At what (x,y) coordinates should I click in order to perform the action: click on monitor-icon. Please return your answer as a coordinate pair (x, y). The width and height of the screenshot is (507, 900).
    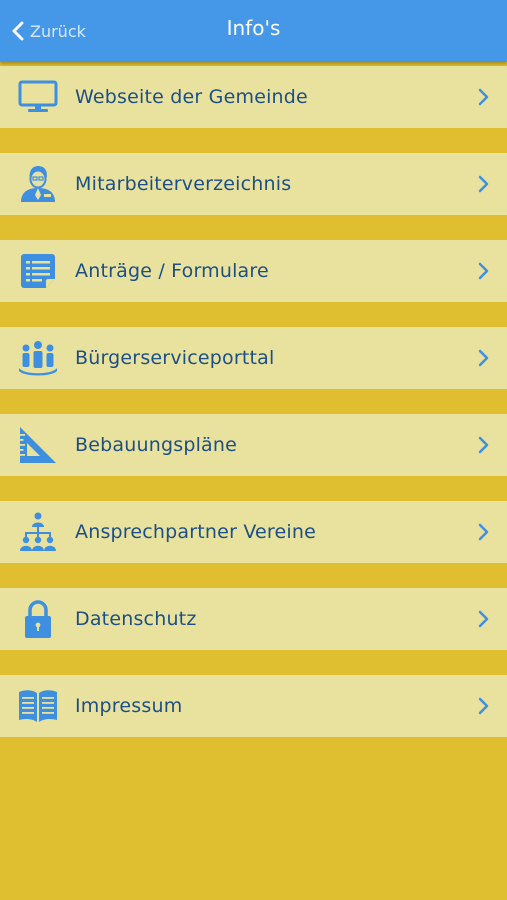
    Looking at the image, I should click on (38, 97).